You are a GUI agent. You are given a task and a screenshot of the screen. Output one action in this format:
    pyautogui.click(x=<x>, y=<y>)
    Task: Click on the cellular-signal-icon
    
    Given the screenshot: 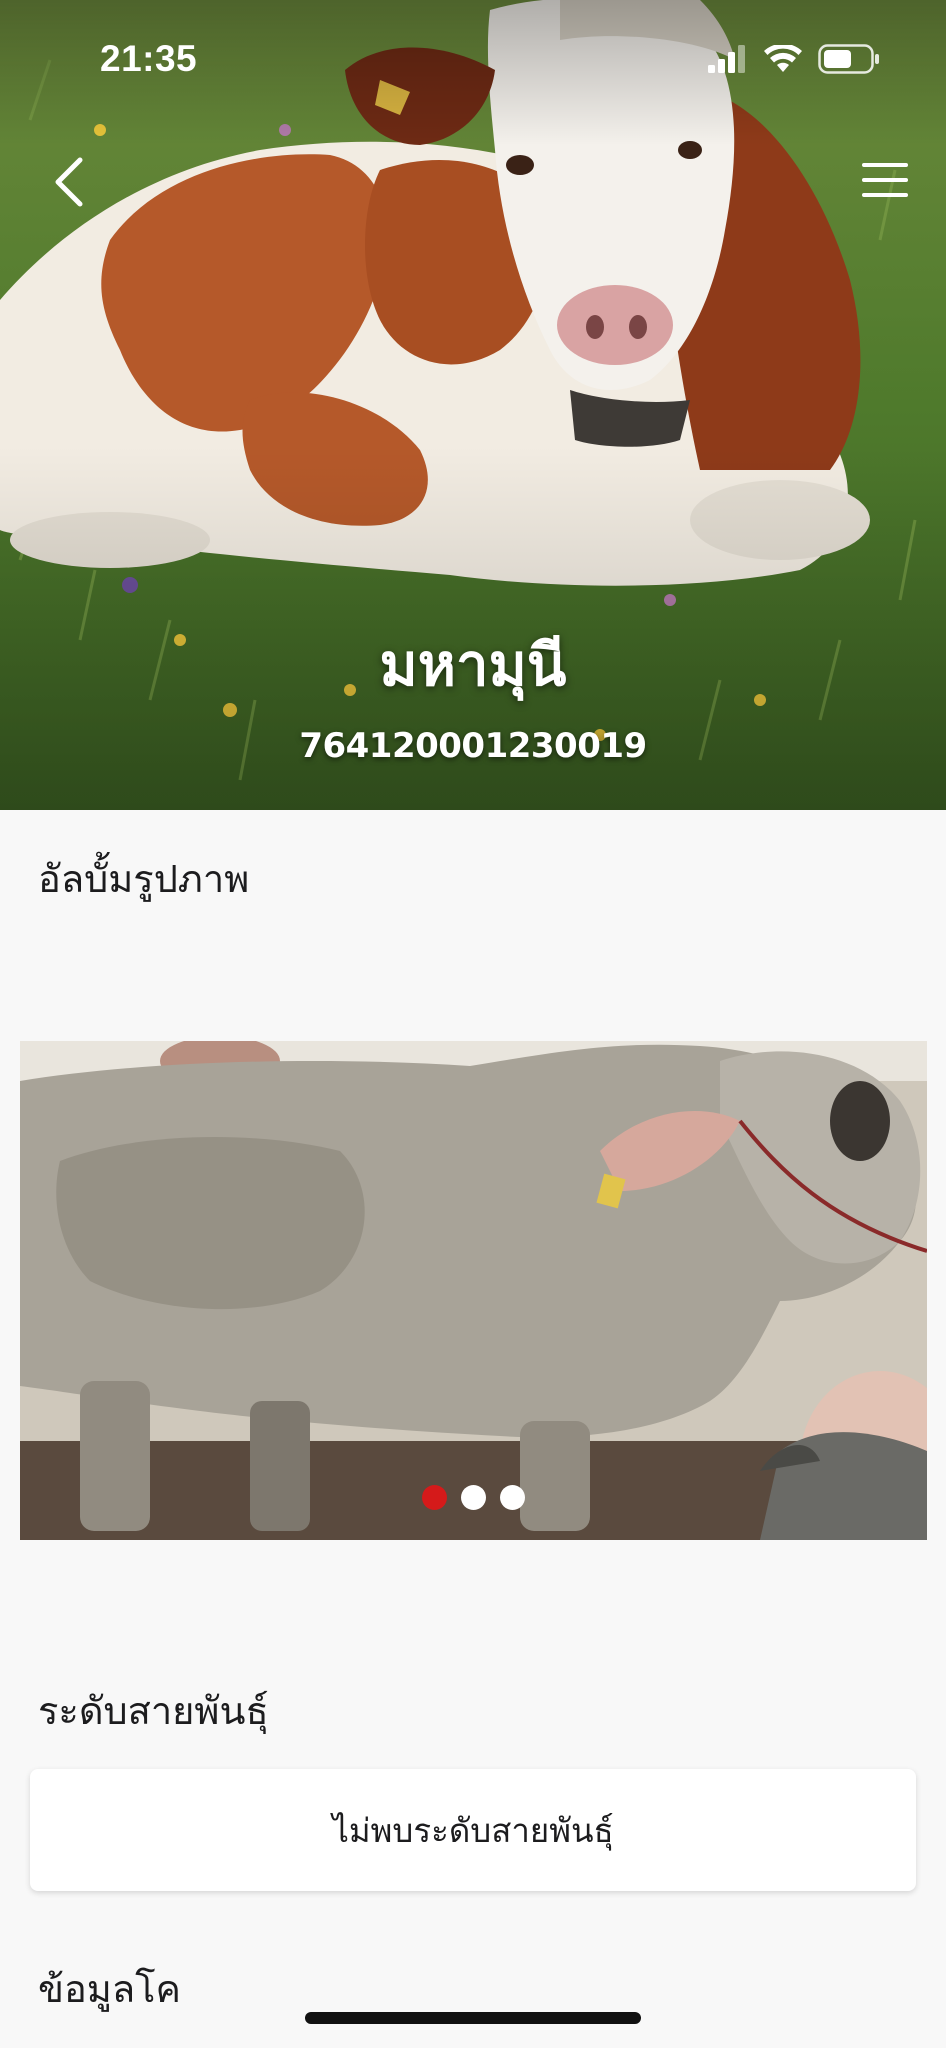 What is the action you would take?
    pyautogui.click(x=726, y=59)
    